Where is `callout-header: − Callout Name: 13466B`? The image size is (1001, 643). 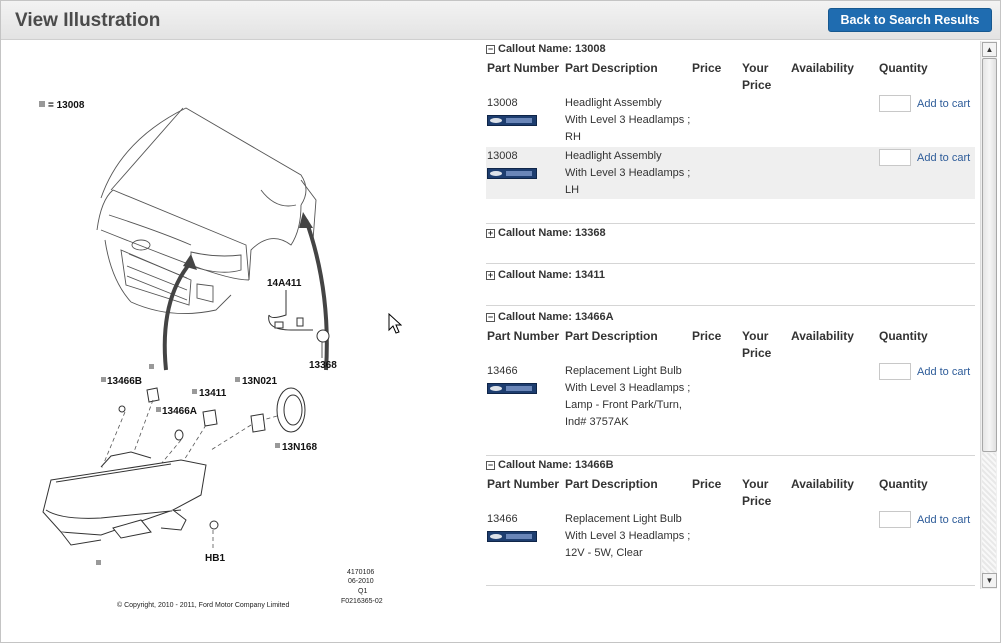 callout-header: − Callout Name: 13466B is located at coordinates (550, 465).